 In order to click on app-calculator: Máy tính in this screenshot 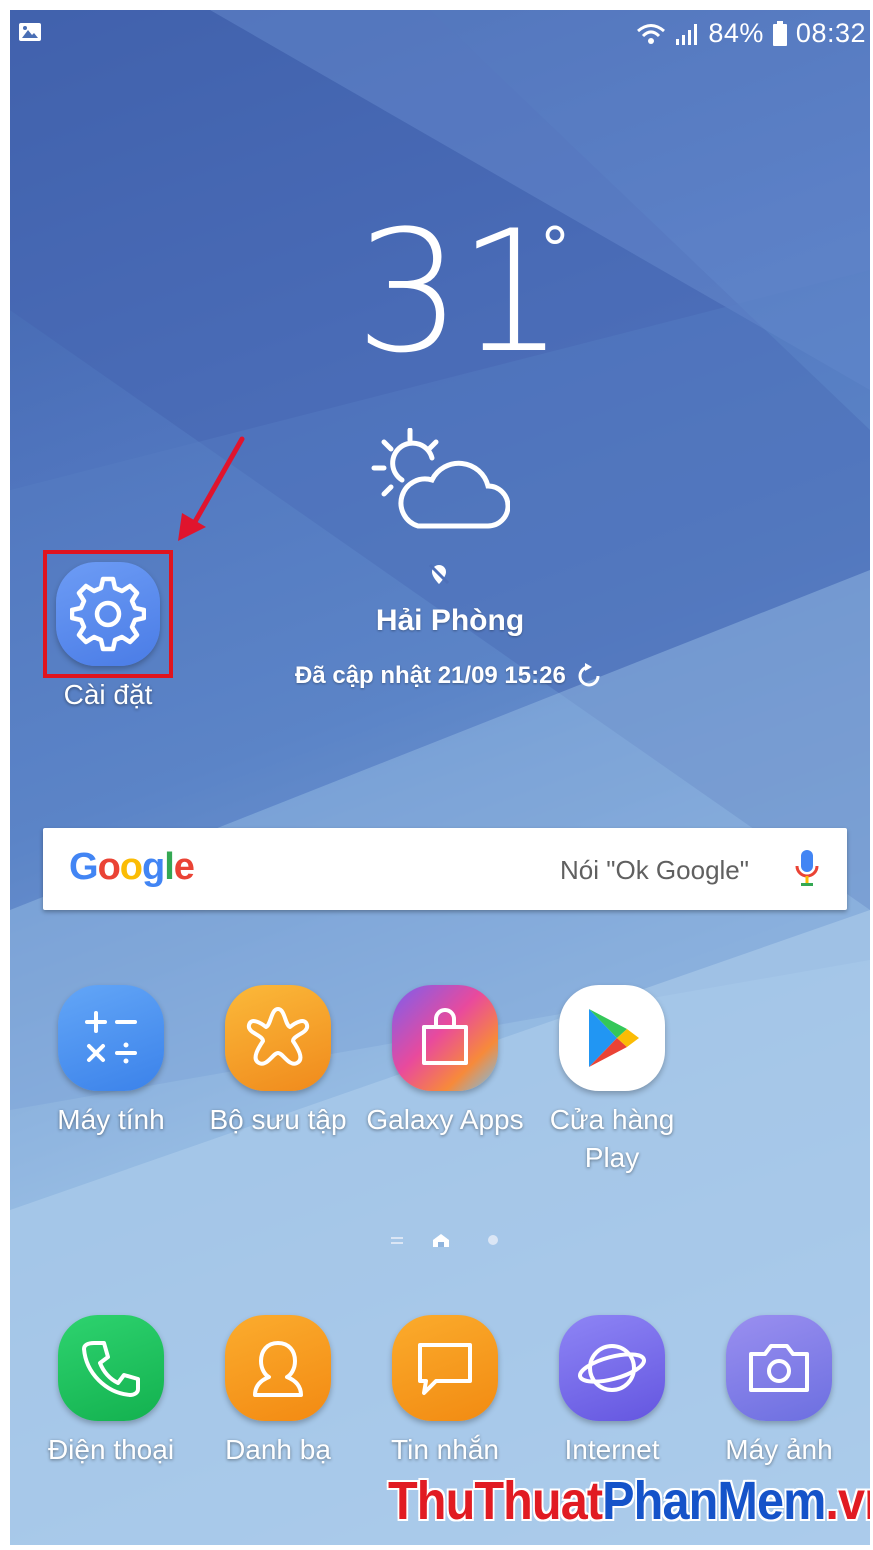, I will do `click(111, 1062)`.